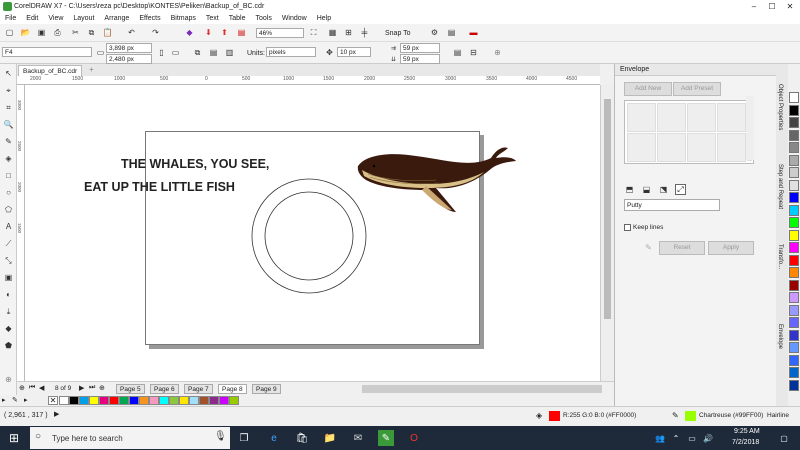 The height and width of the screenshot is (450, 800). Describe the element at coordinates (414, 438) in the screenshot. I see `opera-icon: O` at that location.